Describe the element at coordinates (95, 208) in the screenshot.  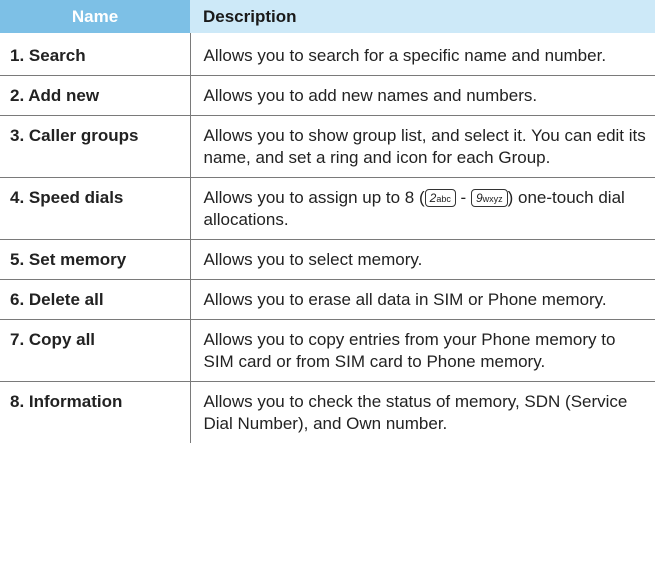
I see `menu-item-name: 4. Speed dials` at that location.